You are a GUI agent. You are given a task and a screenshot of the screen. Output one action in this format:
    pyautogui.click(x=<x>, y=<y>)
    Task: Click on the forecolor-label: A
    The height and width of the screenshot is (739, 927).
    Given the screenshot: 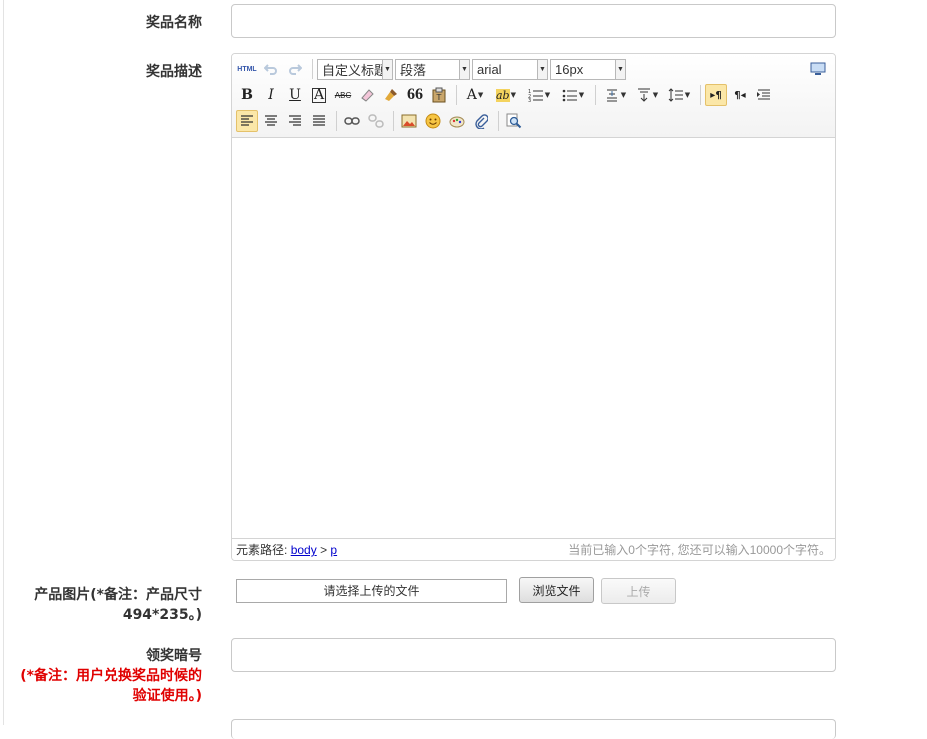 What is the action you would take?
    pyautogui.click(x=471, y=95)
    